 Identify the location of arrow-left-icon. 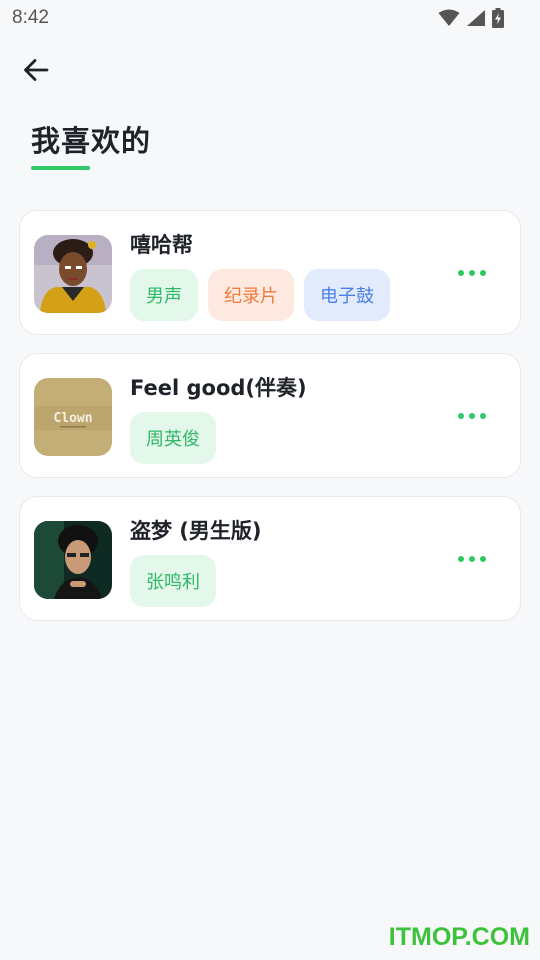
(36, 72).